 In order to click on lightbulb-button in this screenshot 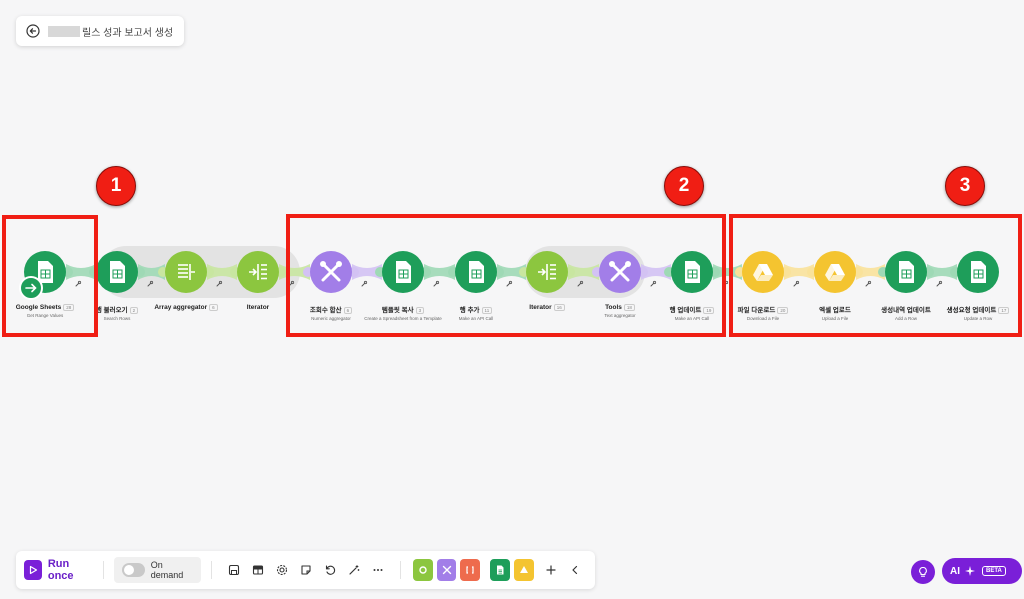, I will do `click(923, 572)`.